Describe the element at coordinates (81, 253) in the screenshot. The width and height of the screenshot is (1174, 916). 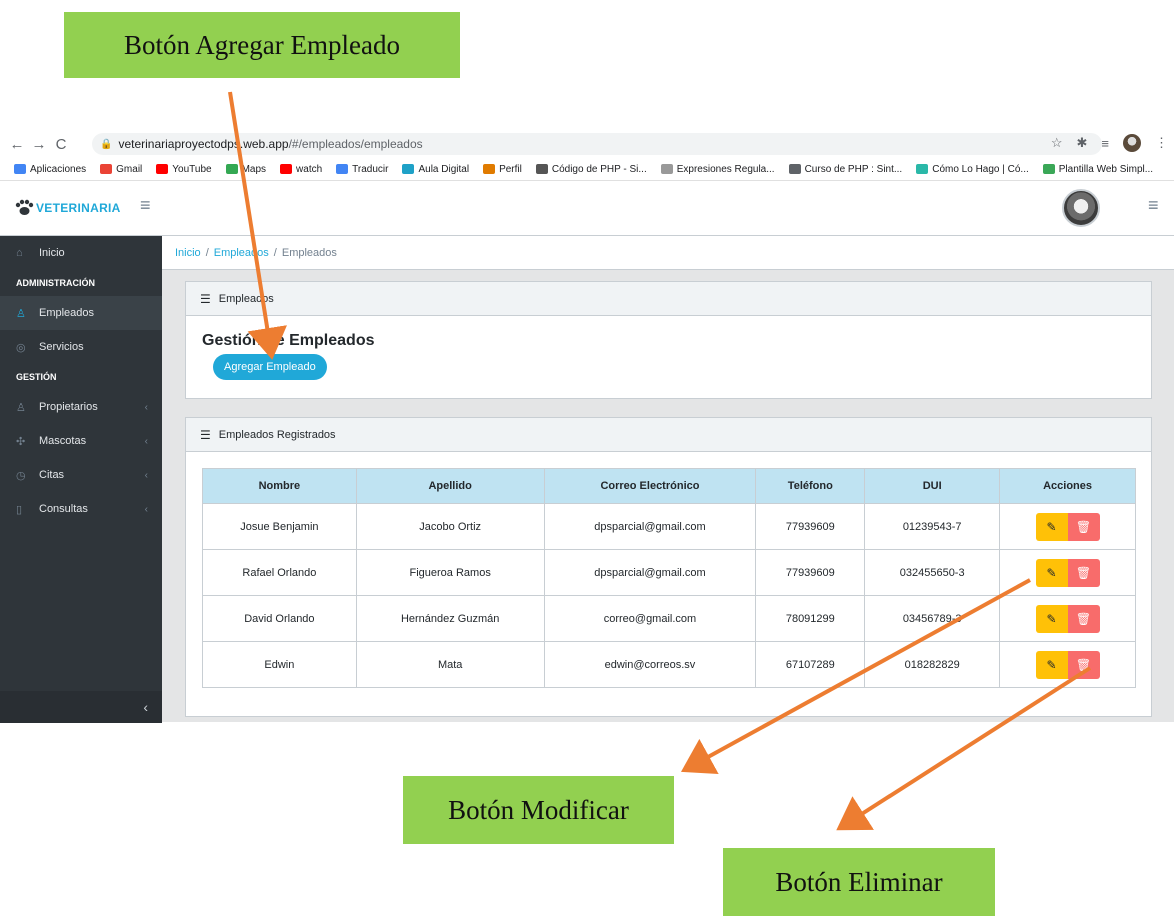
I see `sidebar-item-inicio: ⌂ Inicio` at that location.